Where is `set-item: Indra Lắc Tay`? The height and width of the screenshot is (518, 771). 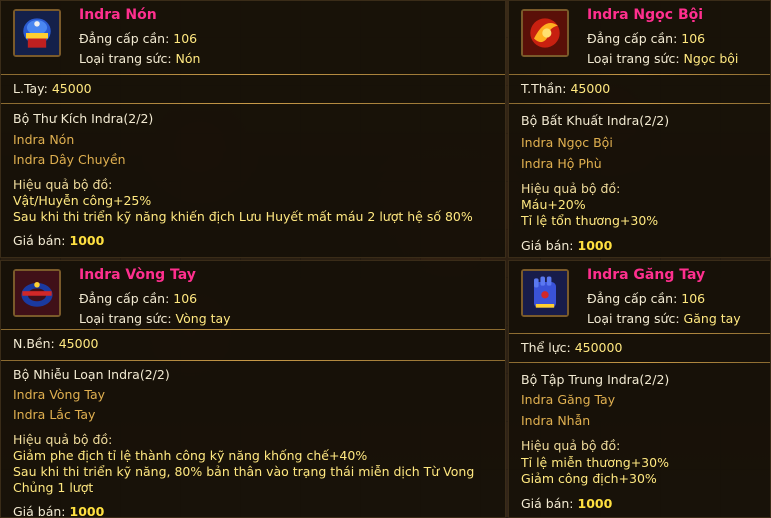
set-item: Indra Lắc Tay is located at coordinates (54, 414).